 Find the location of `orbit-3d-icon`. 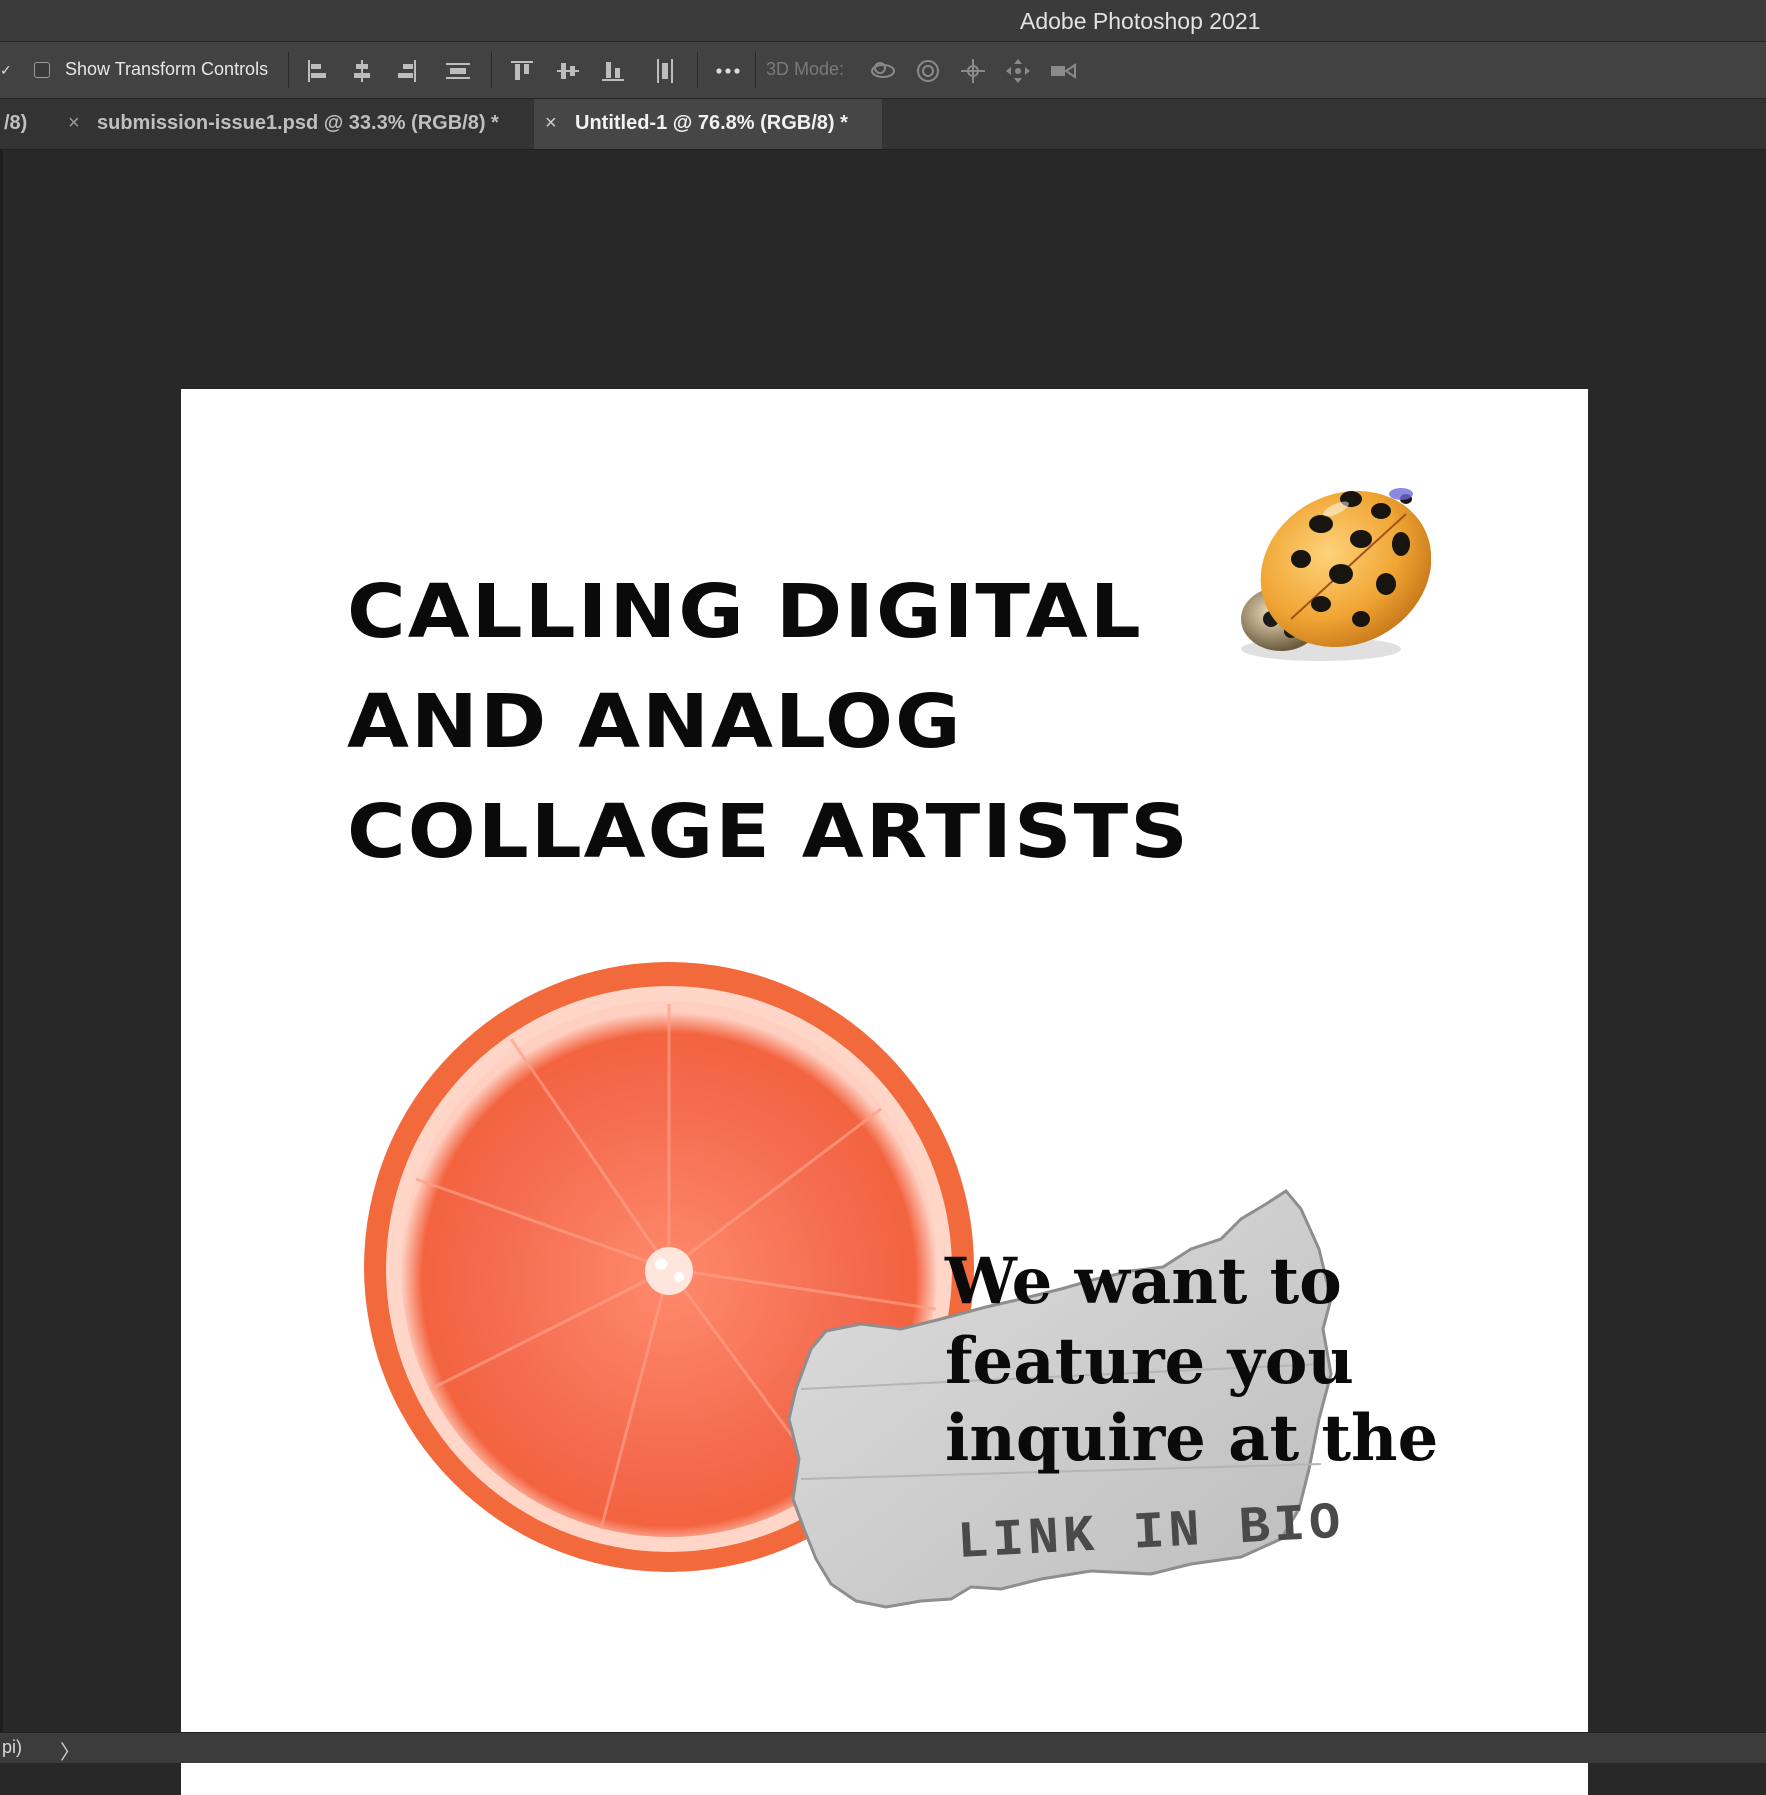

orbit-3d-icon is located at coordinates (883, 71).